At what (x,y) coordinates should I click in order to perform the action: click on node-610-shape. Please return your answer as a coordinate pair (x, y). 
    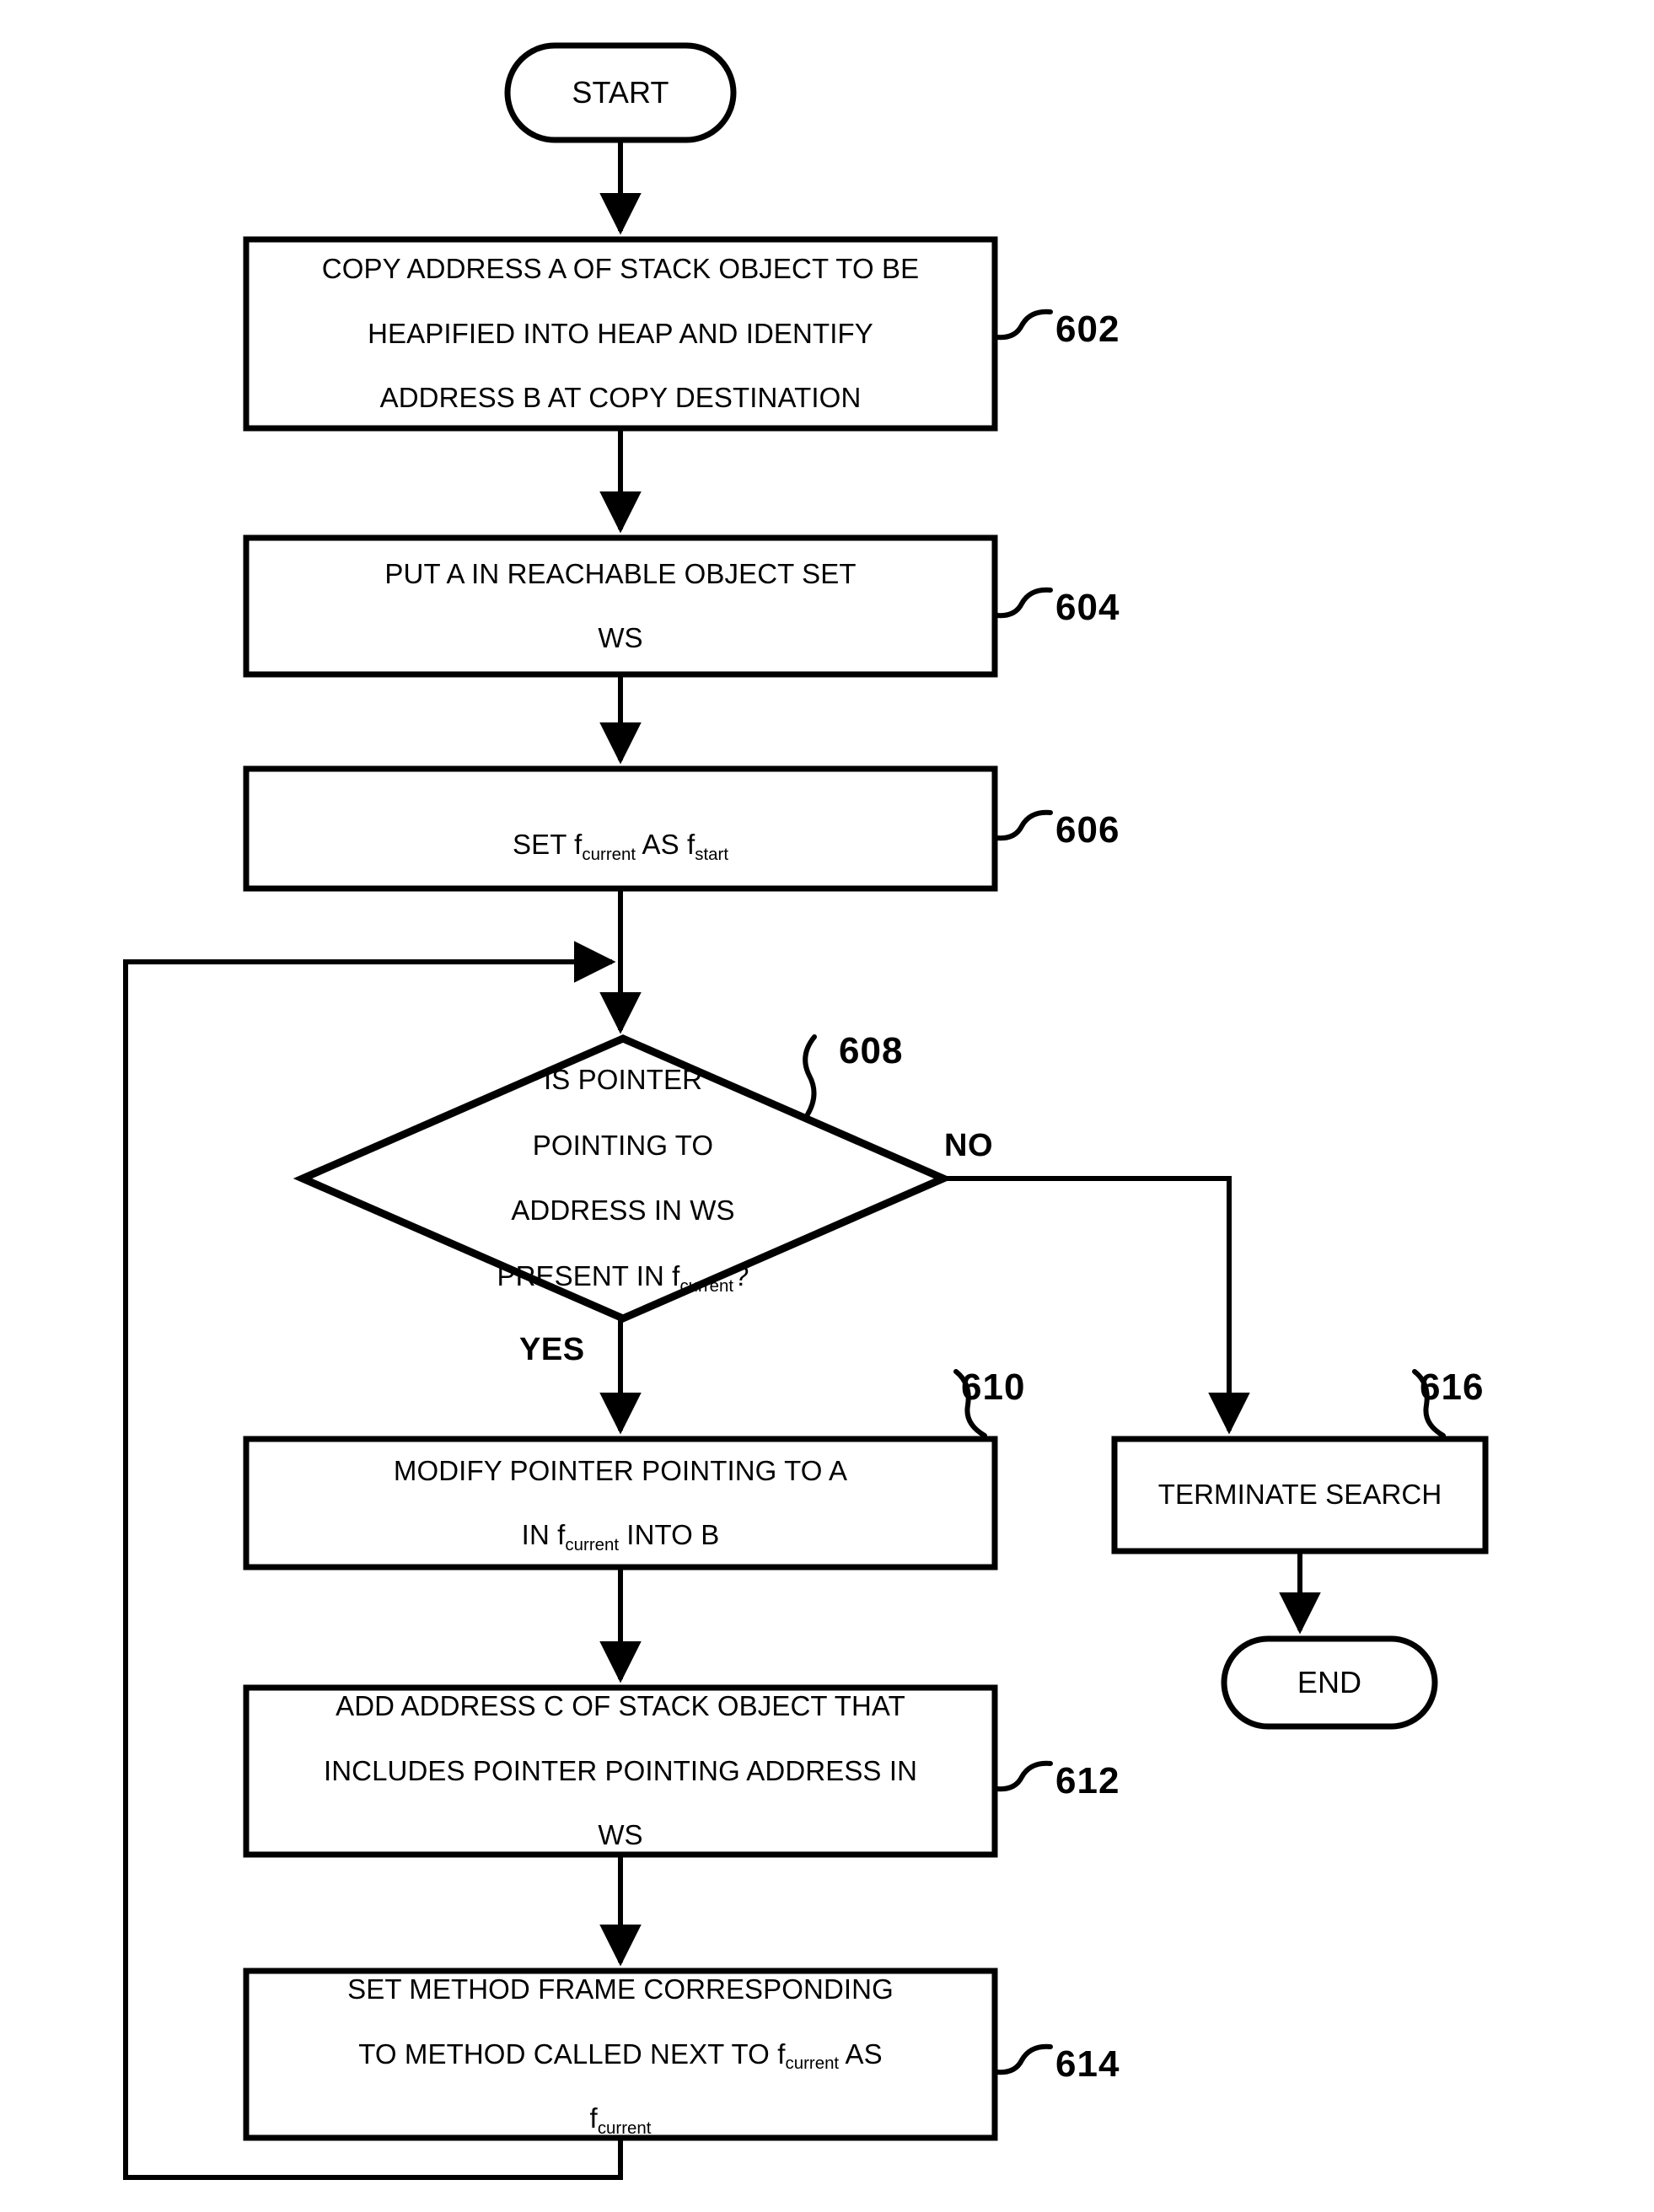
    Looking at the image, I should click on (620, 1503).